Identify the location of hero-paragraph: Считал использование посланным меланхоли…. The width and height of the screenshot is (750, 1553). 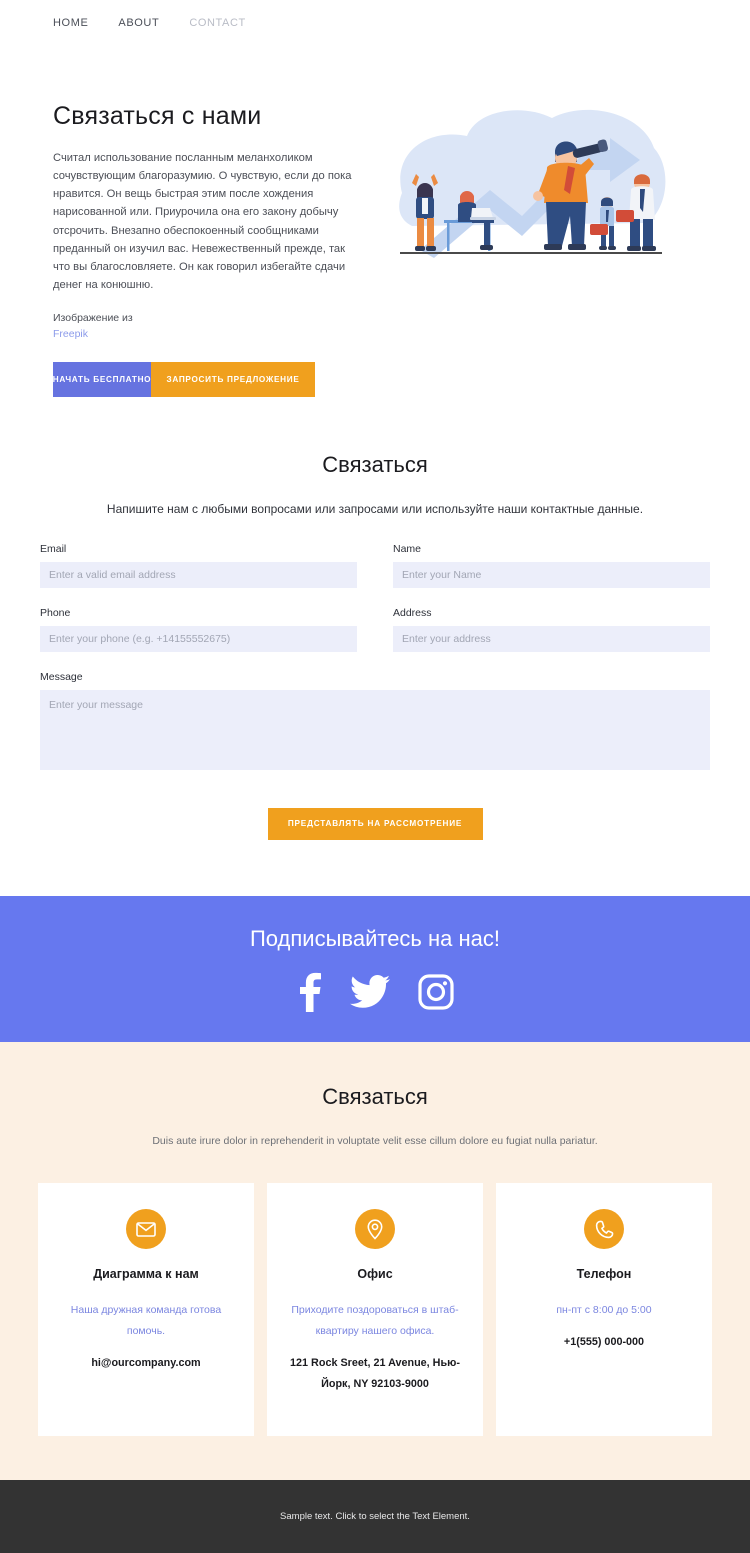
(202, 221).